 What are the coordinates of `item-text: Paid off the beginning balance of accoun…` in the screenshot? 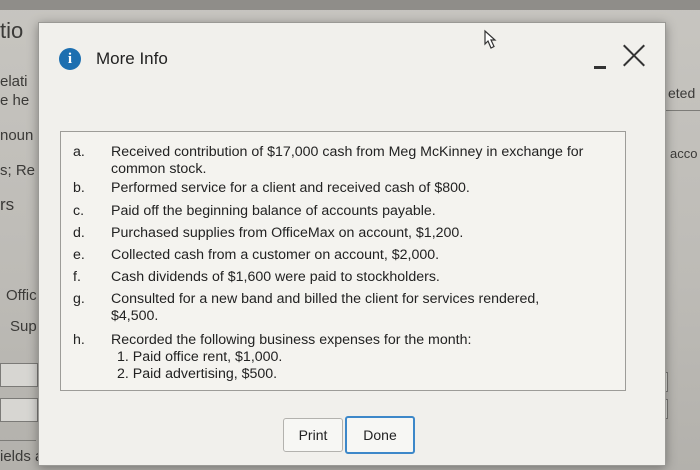 It's located at (361, 211).